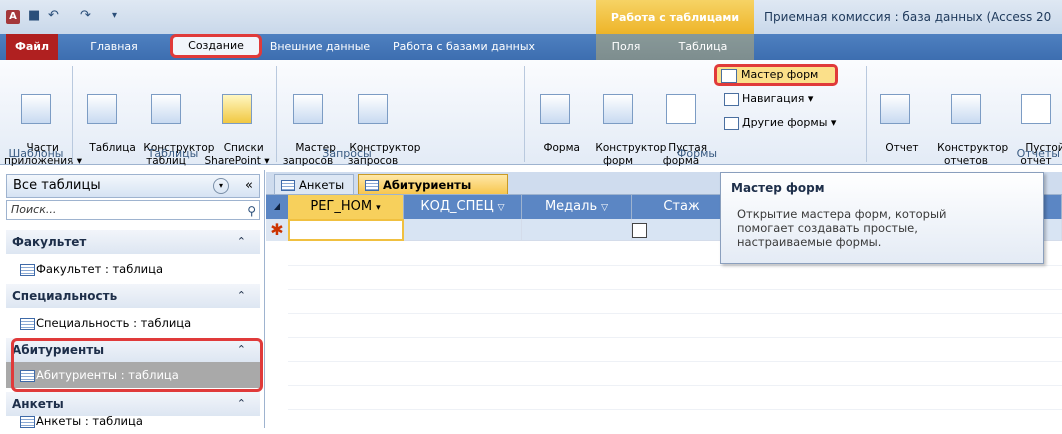 The height and width of the screenshot is (434, 1062). What do you see at coordinates (780, 123) in the screenshot?
I see `other-forms-button: Другие формы ▾` at bounding box center [780, 123].